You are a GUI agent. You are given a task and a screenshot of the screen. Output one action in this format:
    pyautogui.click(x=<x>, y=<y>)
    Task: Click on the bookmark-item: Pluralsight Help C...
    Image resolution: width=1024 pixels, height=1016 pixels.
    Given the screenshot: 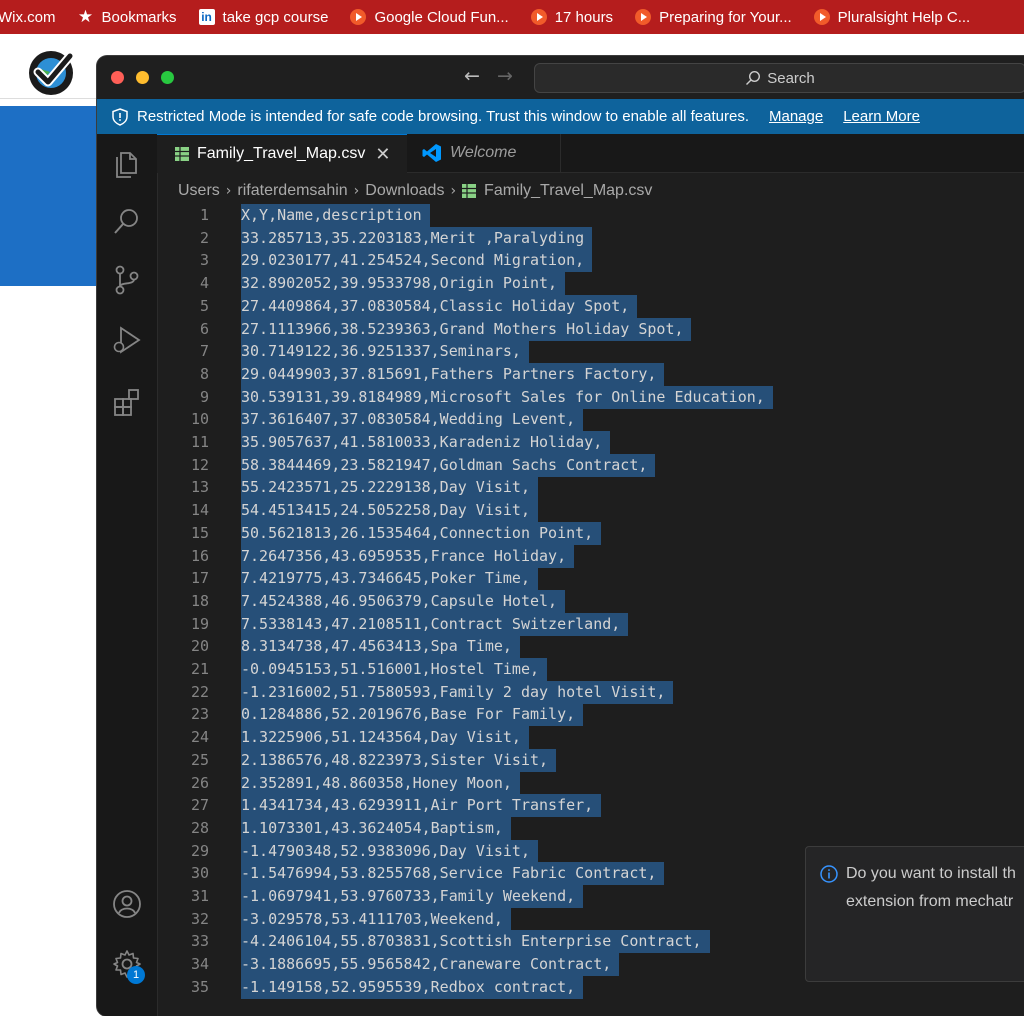 What is the action you would take?
    pyautogui.click(x=892, y=17)
    